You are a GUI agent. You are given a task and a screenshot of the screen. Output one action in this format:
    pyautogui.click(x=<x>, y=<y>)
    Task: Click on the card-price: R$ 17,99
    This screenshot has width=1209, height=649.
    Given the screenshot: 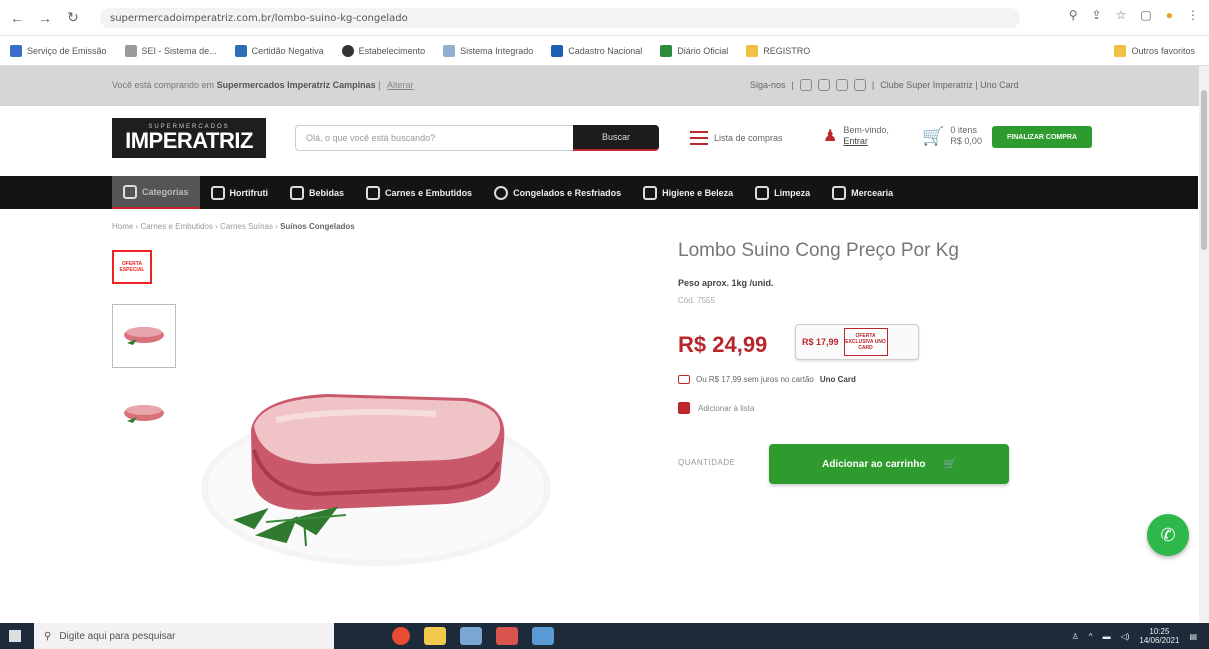 What is the action you would take?
    pyautogui.click(x=820, y=342)
    